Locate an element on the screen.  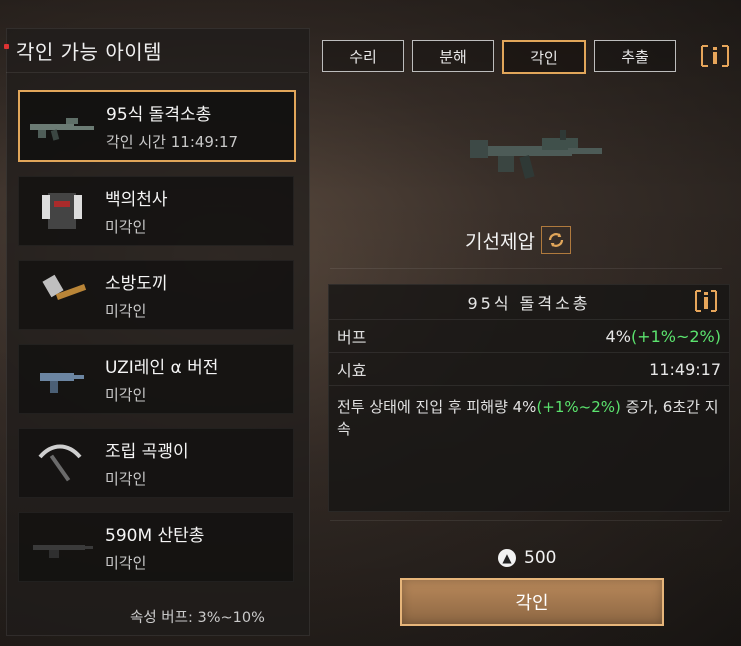
vest-thumb is located at coordinates (62, 211).